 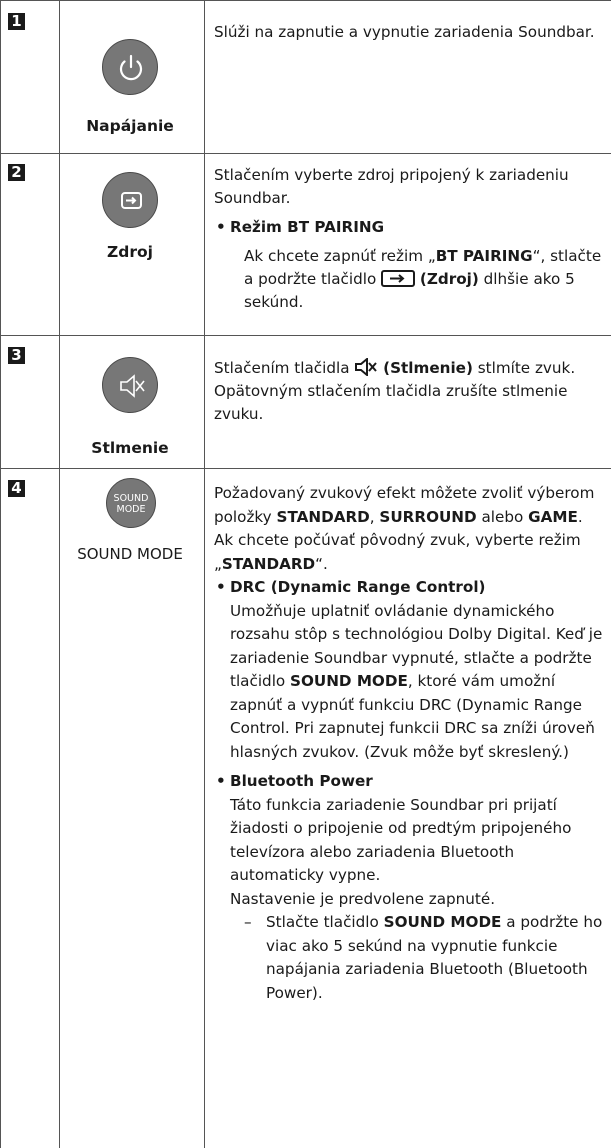 I want to click on button-text: SOUND, so click(x=131, y=498).